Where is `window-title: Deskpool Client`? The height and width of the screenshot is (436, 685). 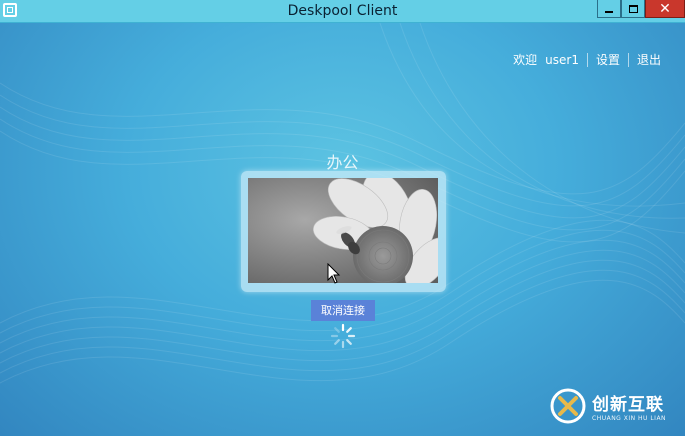 window-title: Deskpool Client is located at coordinates (342, 11).